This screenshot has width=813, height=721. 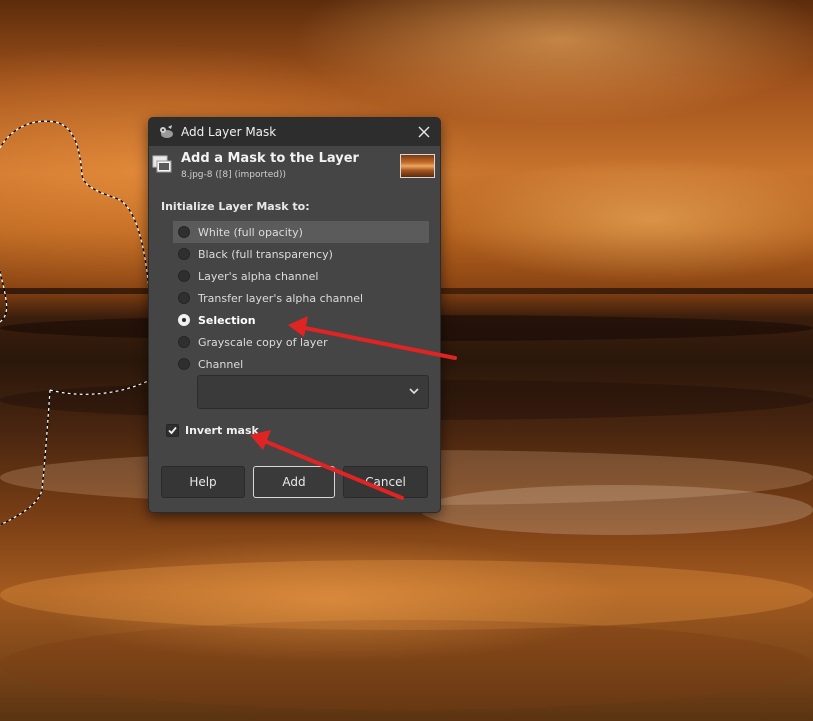 What do you see at coordinates (235, 206) in the screenshot?
I see `section-label: Initialize Layer Mask to:` at bounding box center [235, 206].